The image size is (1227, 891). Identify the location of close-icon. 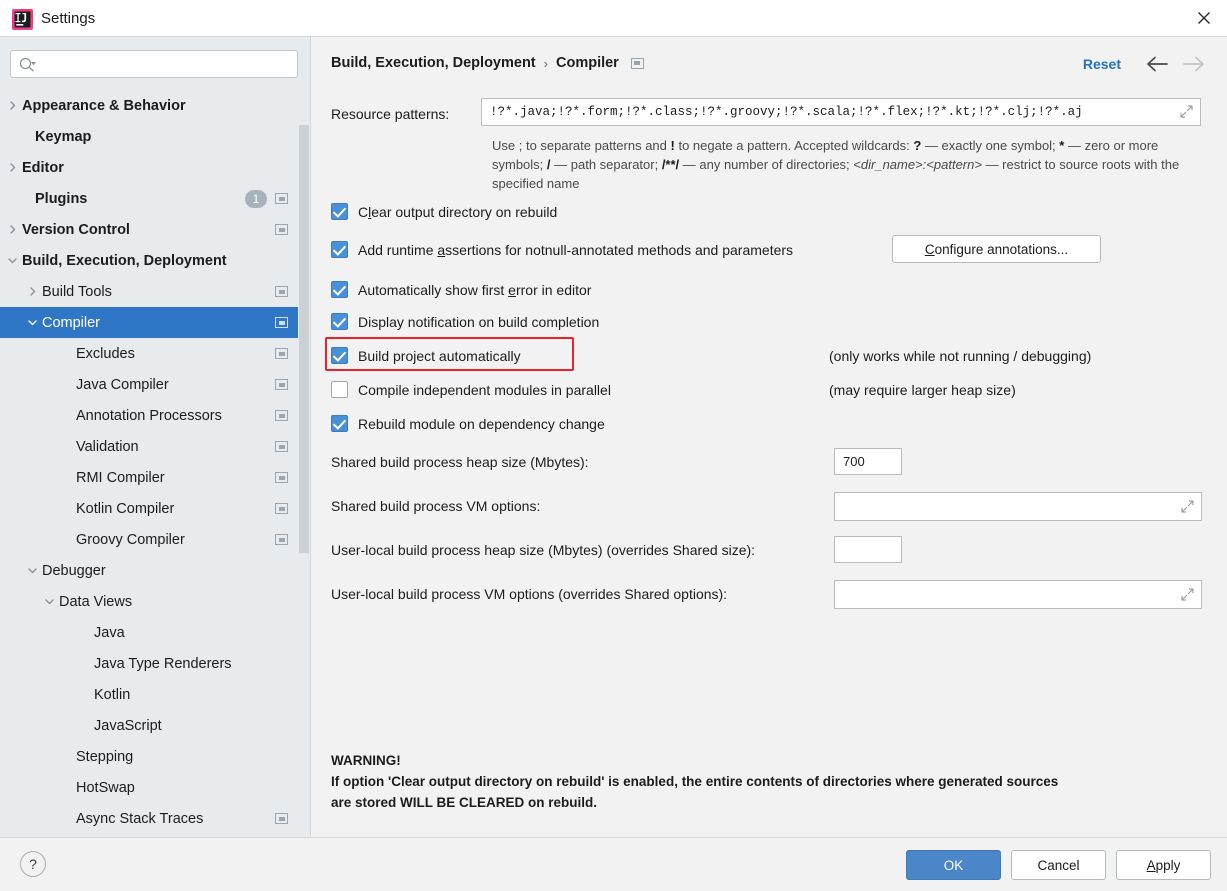
(1204, 18).